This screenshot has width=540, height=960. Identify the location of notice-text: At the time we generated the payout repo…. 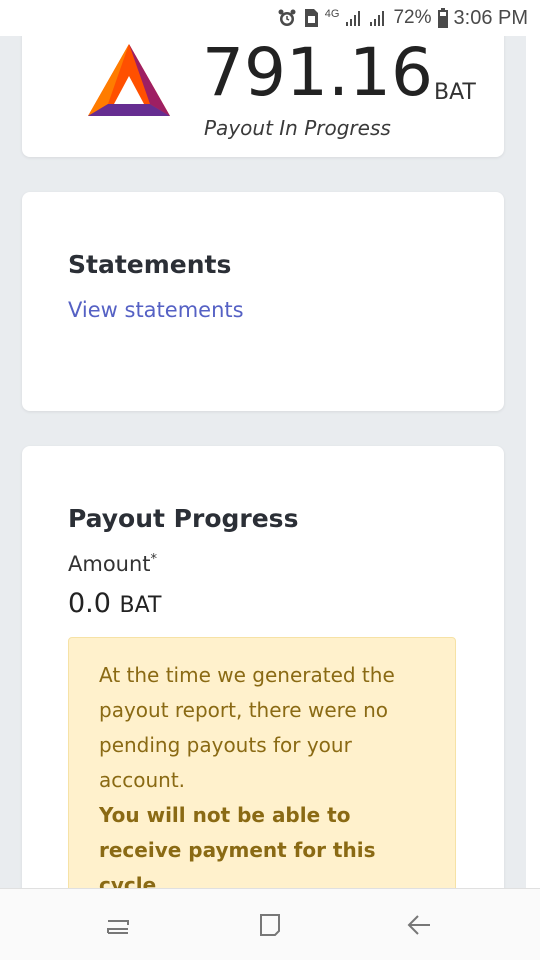
(247, 727).